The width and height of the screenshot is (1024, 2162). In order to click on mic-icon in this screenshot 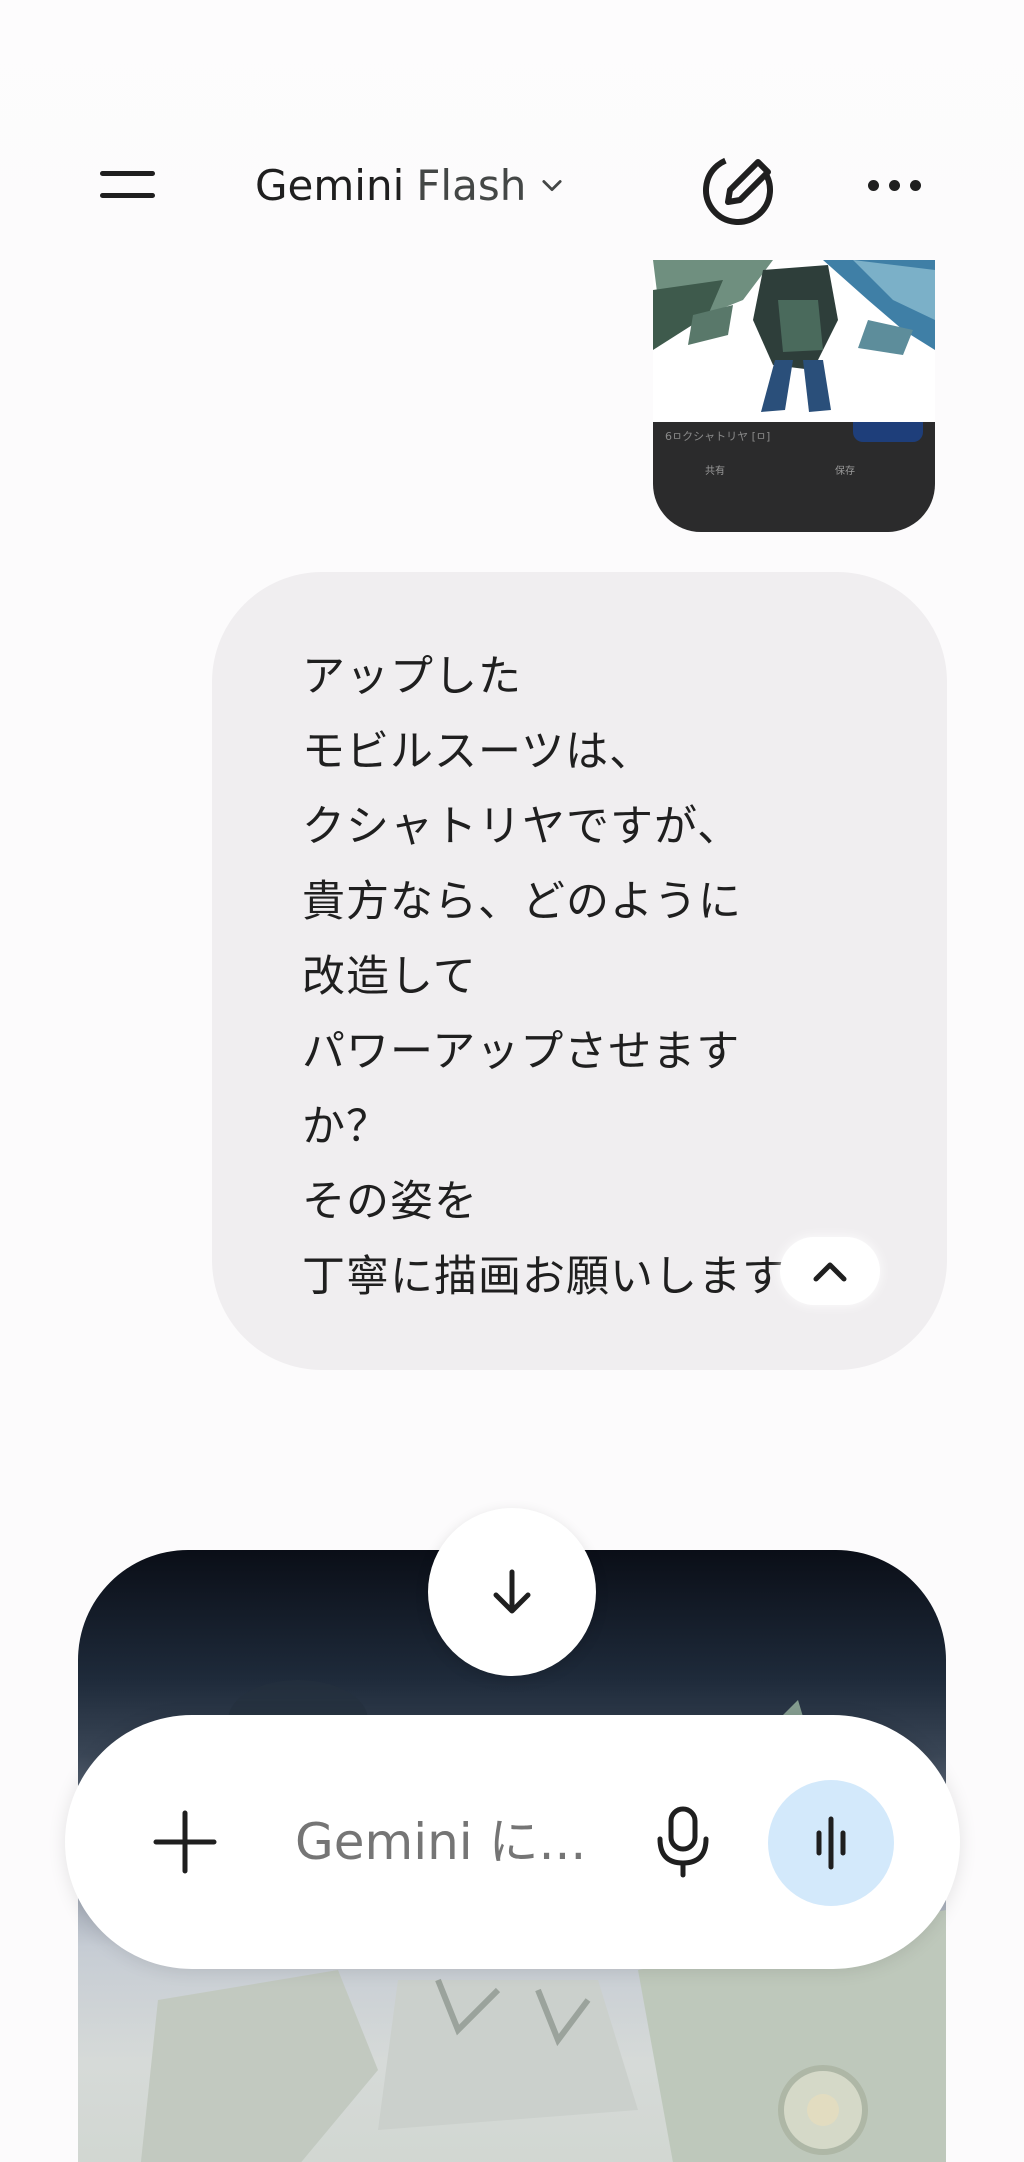, I will do `click(683, 1842)`.